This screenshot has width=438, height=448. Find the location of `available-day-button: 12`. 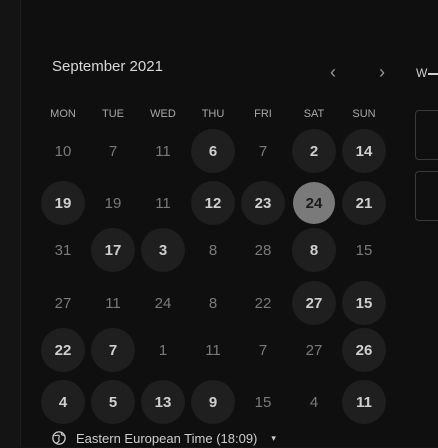

available-day-button: 12 is located at coordinates (213, 203).